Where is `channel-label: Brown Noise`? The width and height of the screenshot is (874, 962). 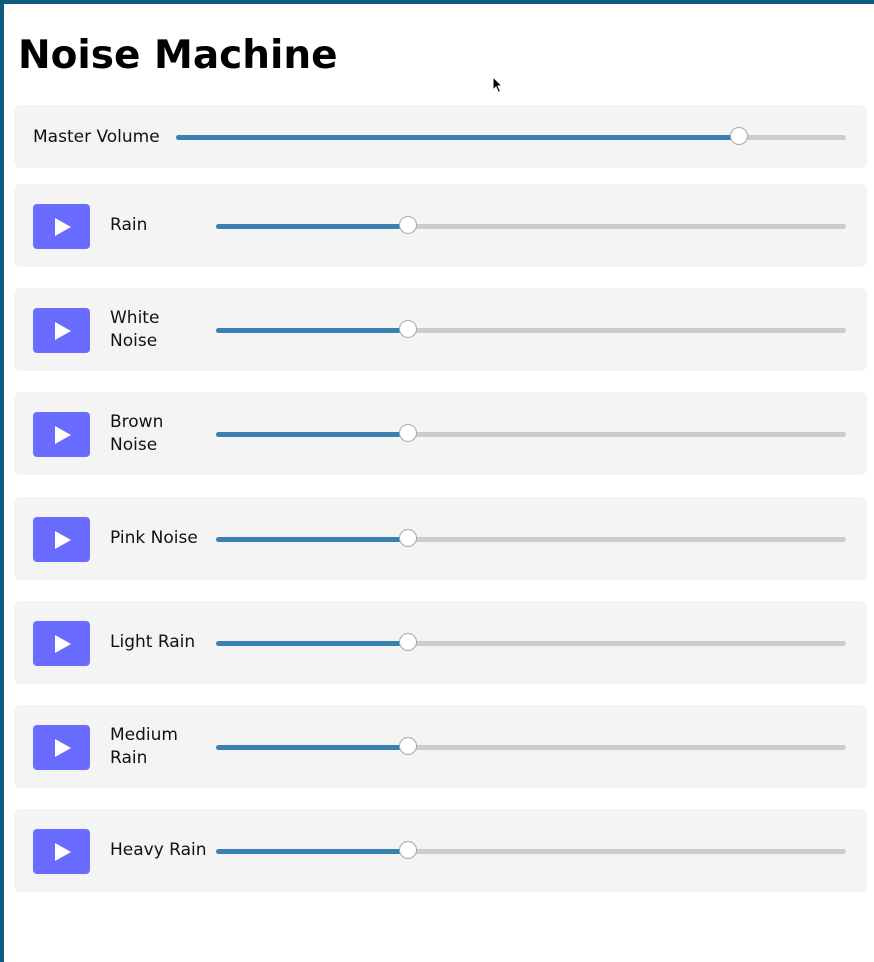 channel-label: Brown Noise is located at coordinates (160, 433).